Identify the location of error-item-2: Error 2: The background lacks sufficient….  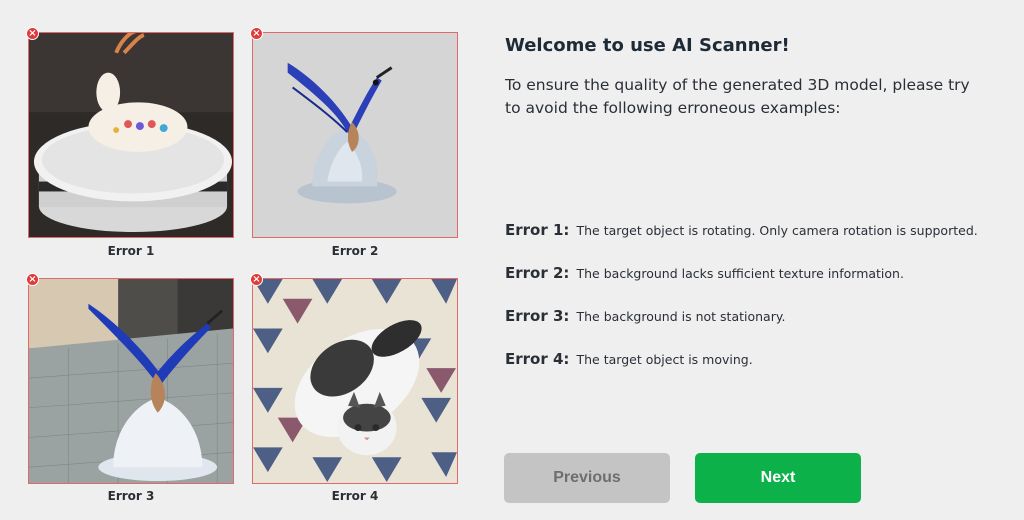
(704, 272).